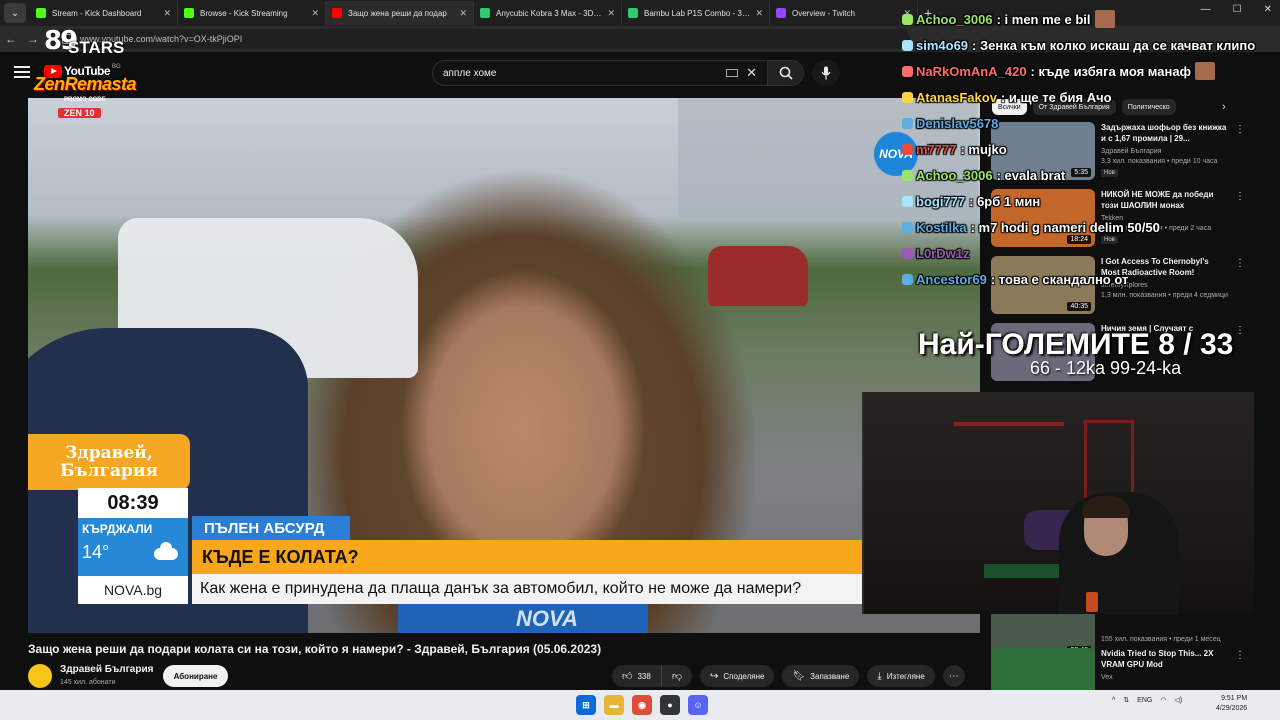 The image size is (1280, 720). Describe the element at coordinates (676, 676) in the screenshot. I see `dislike-button: 👎︎` at that location.